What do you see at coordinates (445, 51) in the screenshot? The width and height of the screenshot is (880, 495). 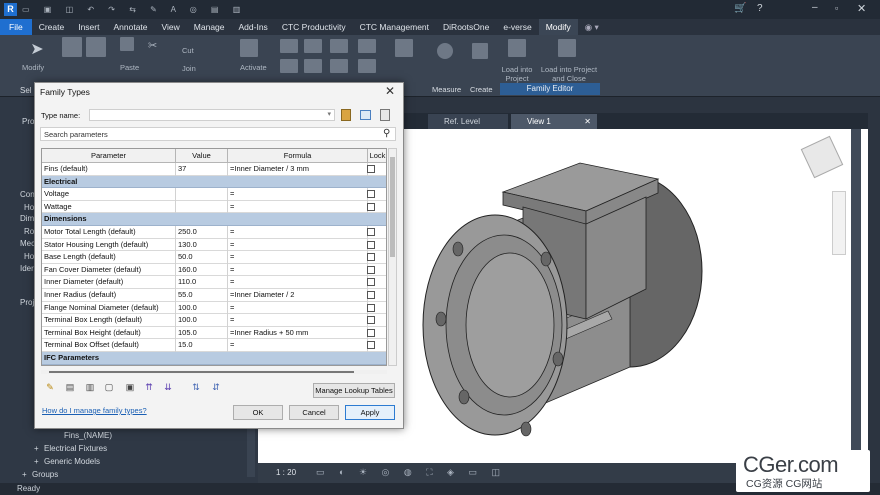 I see `measure-icon` at bounding box center [445, 51].